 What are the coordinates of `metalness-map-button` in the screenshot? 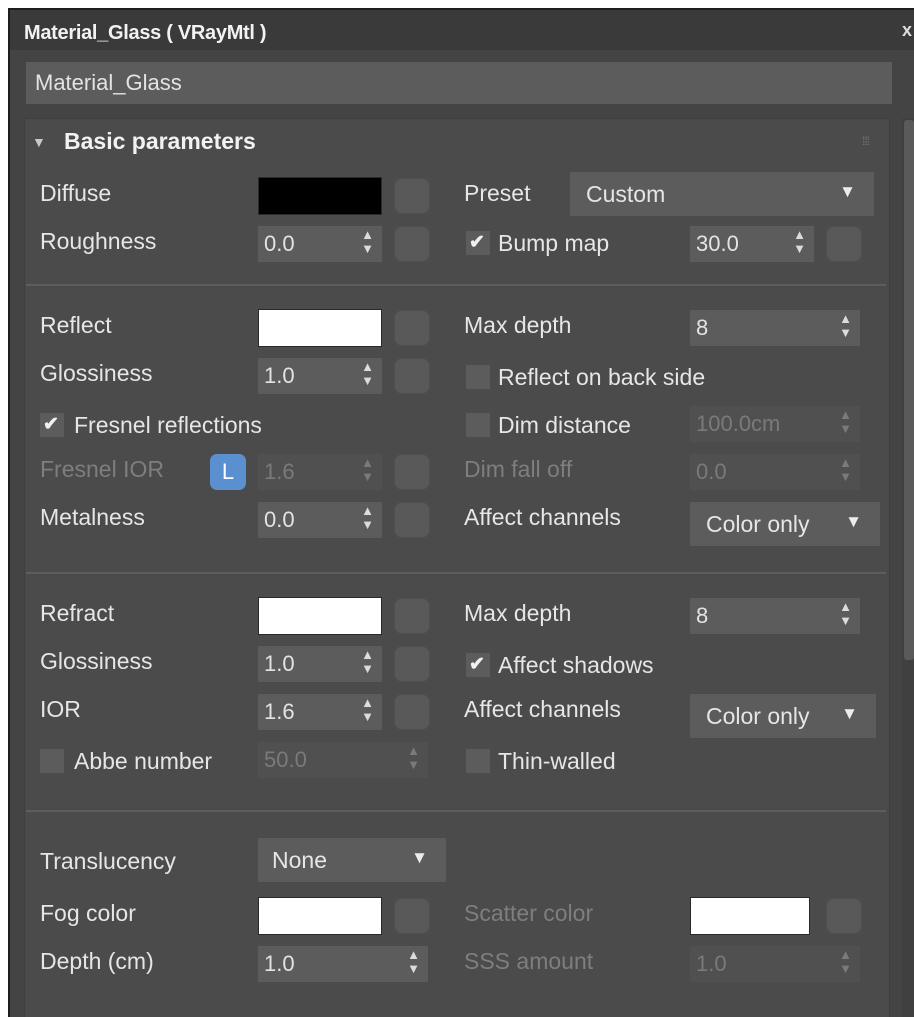 It's located at (412, 520).